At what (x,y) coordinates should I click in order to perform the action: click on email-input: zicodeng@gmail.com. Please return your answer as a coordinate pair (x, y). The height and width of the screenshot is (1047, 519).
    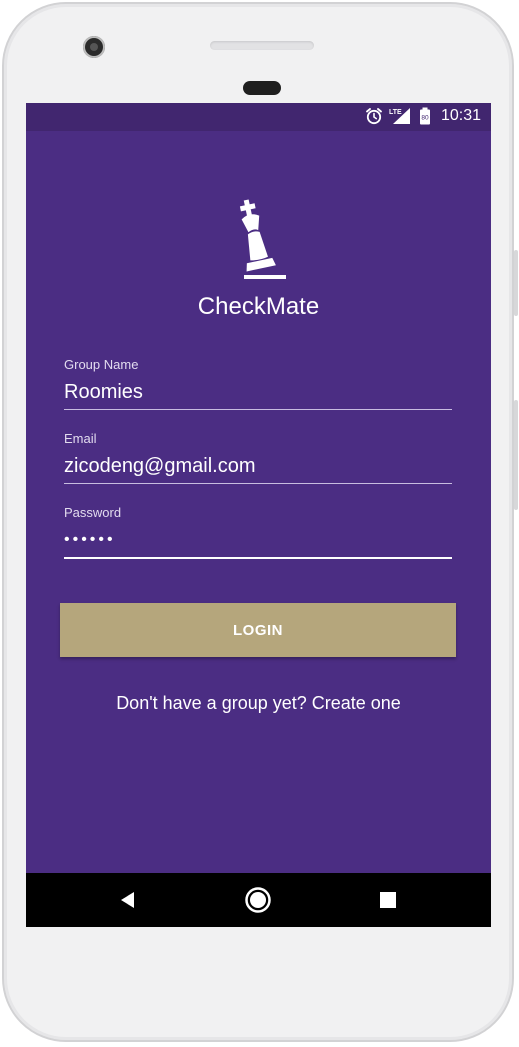
    Looking at the image, I should click on (258, 467).